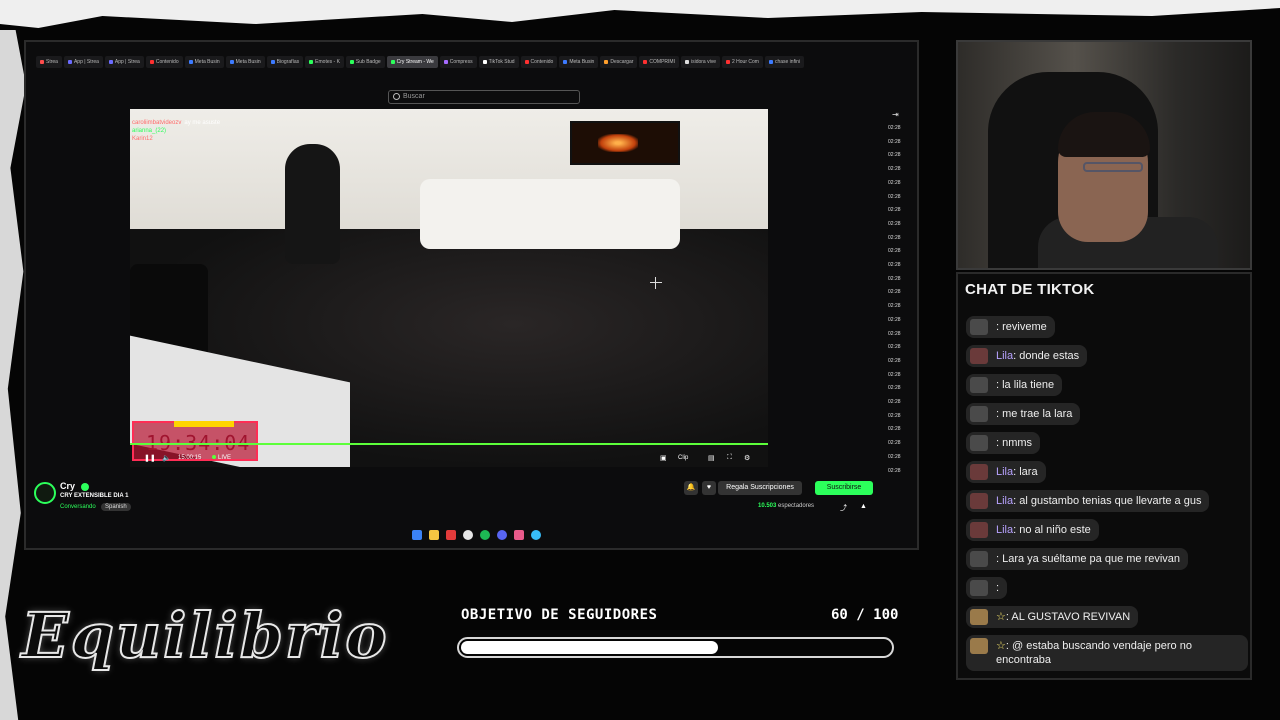 This screenshot has height=720, width=1280. I want to click on avatar, so click(45, 493).